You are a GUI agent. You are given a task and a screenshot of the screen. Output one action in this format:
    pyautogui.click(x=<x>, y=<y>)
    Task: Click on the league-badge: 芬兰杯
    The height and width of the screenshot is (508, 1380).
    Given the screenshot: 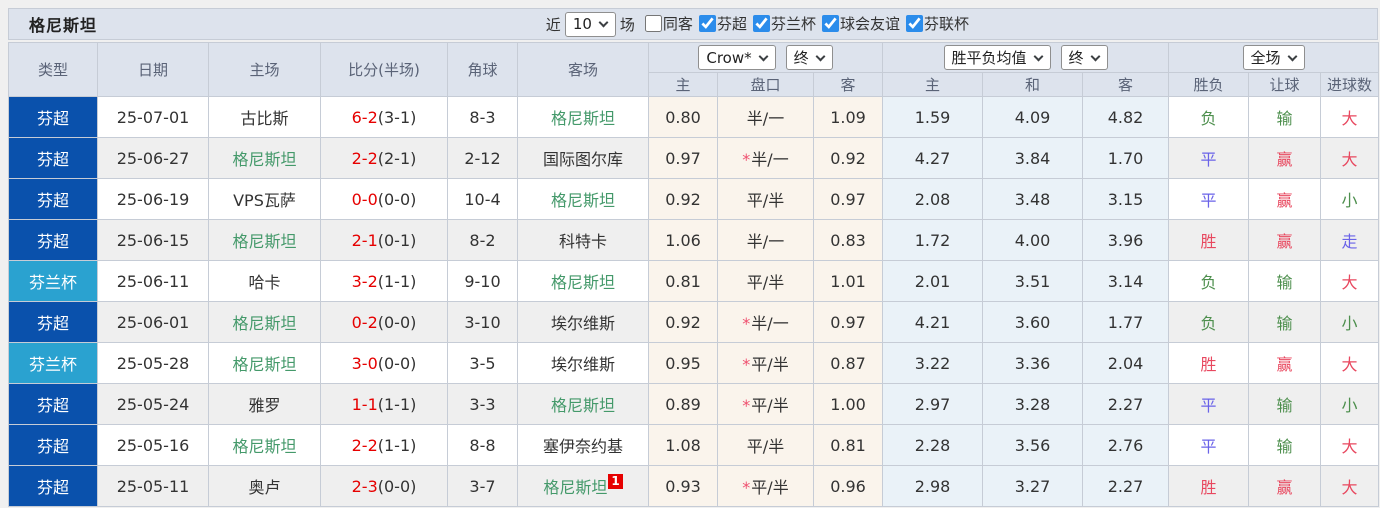 What is the action you would take?
    pyautogui.click(x=53, y=281)
    